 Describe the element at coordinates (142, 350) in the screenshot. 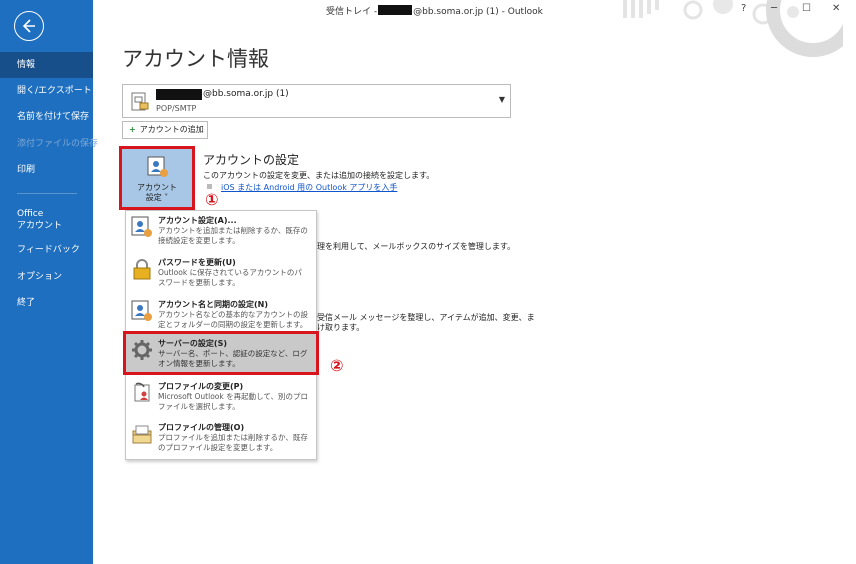

I see `gear-icon` at that location.